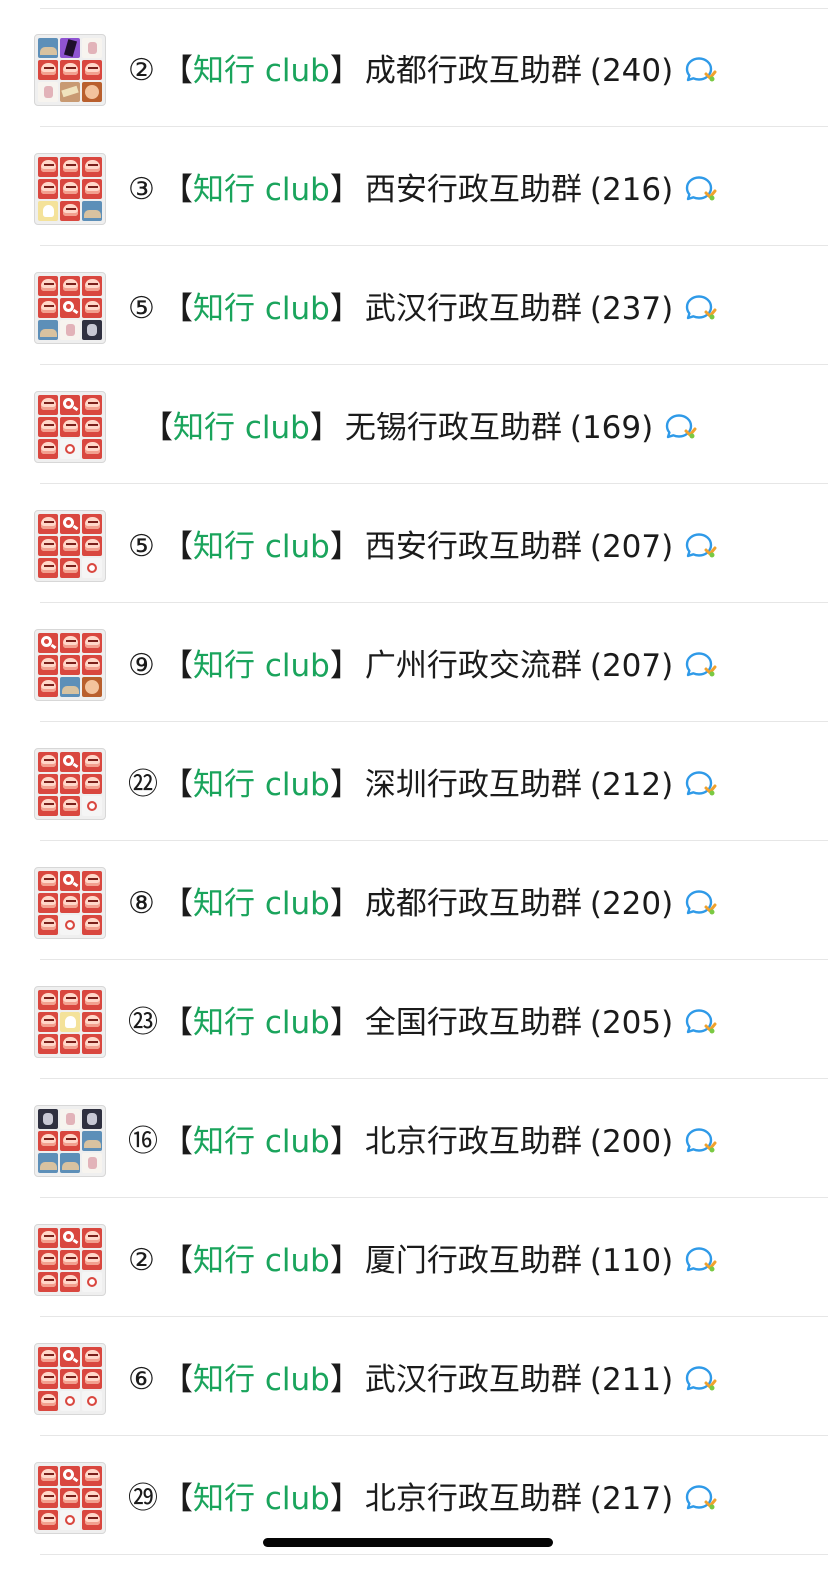  I want to click on group-number: ㉙, so click(143, 1498).